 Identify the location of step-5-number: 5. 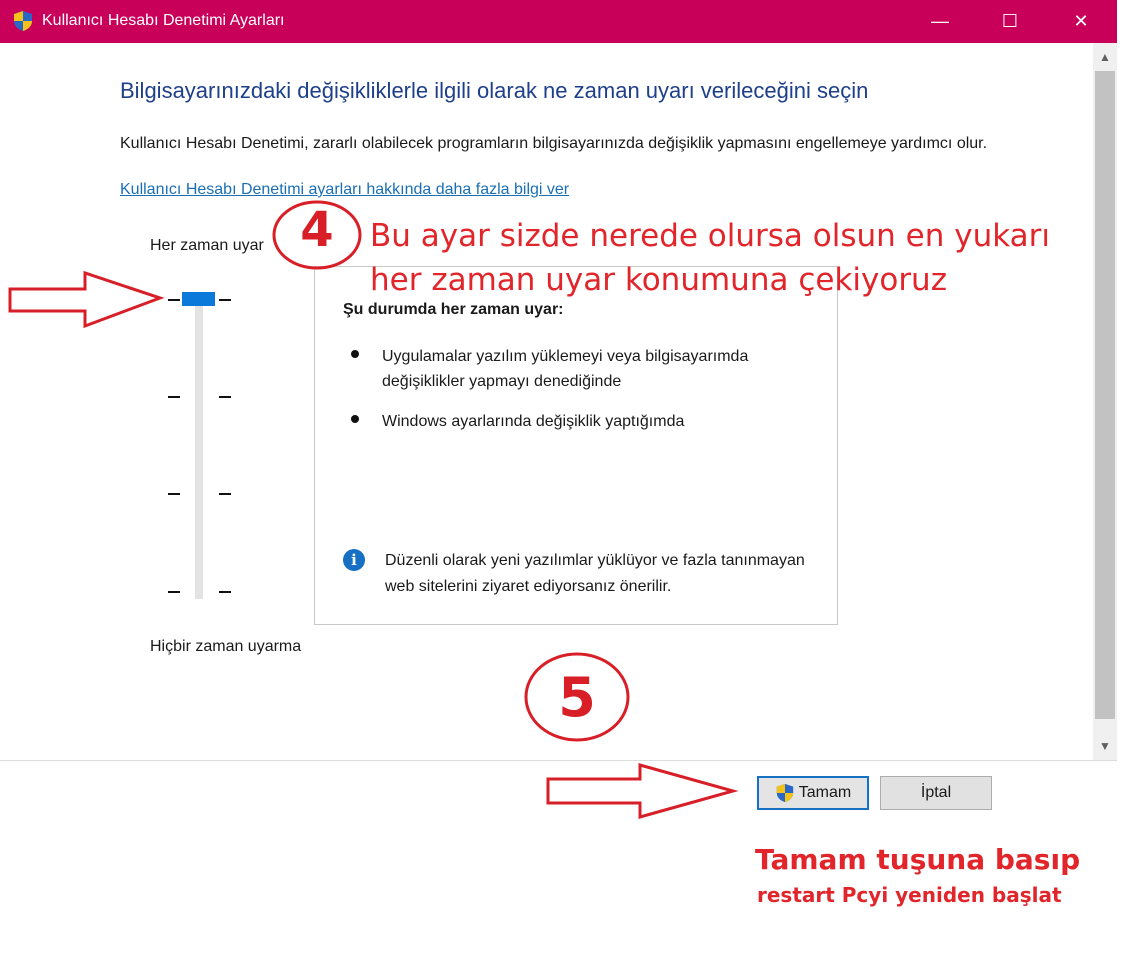
(577, 697).